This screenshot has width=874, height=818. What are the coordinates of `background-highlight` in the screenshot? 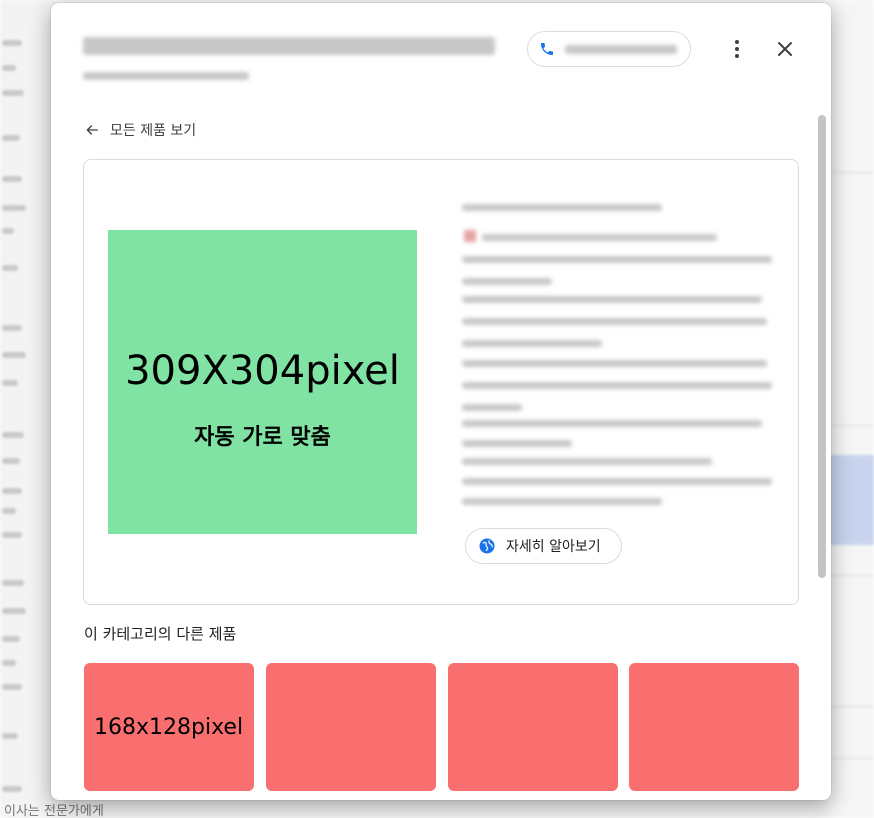 It's located at (852, 500).